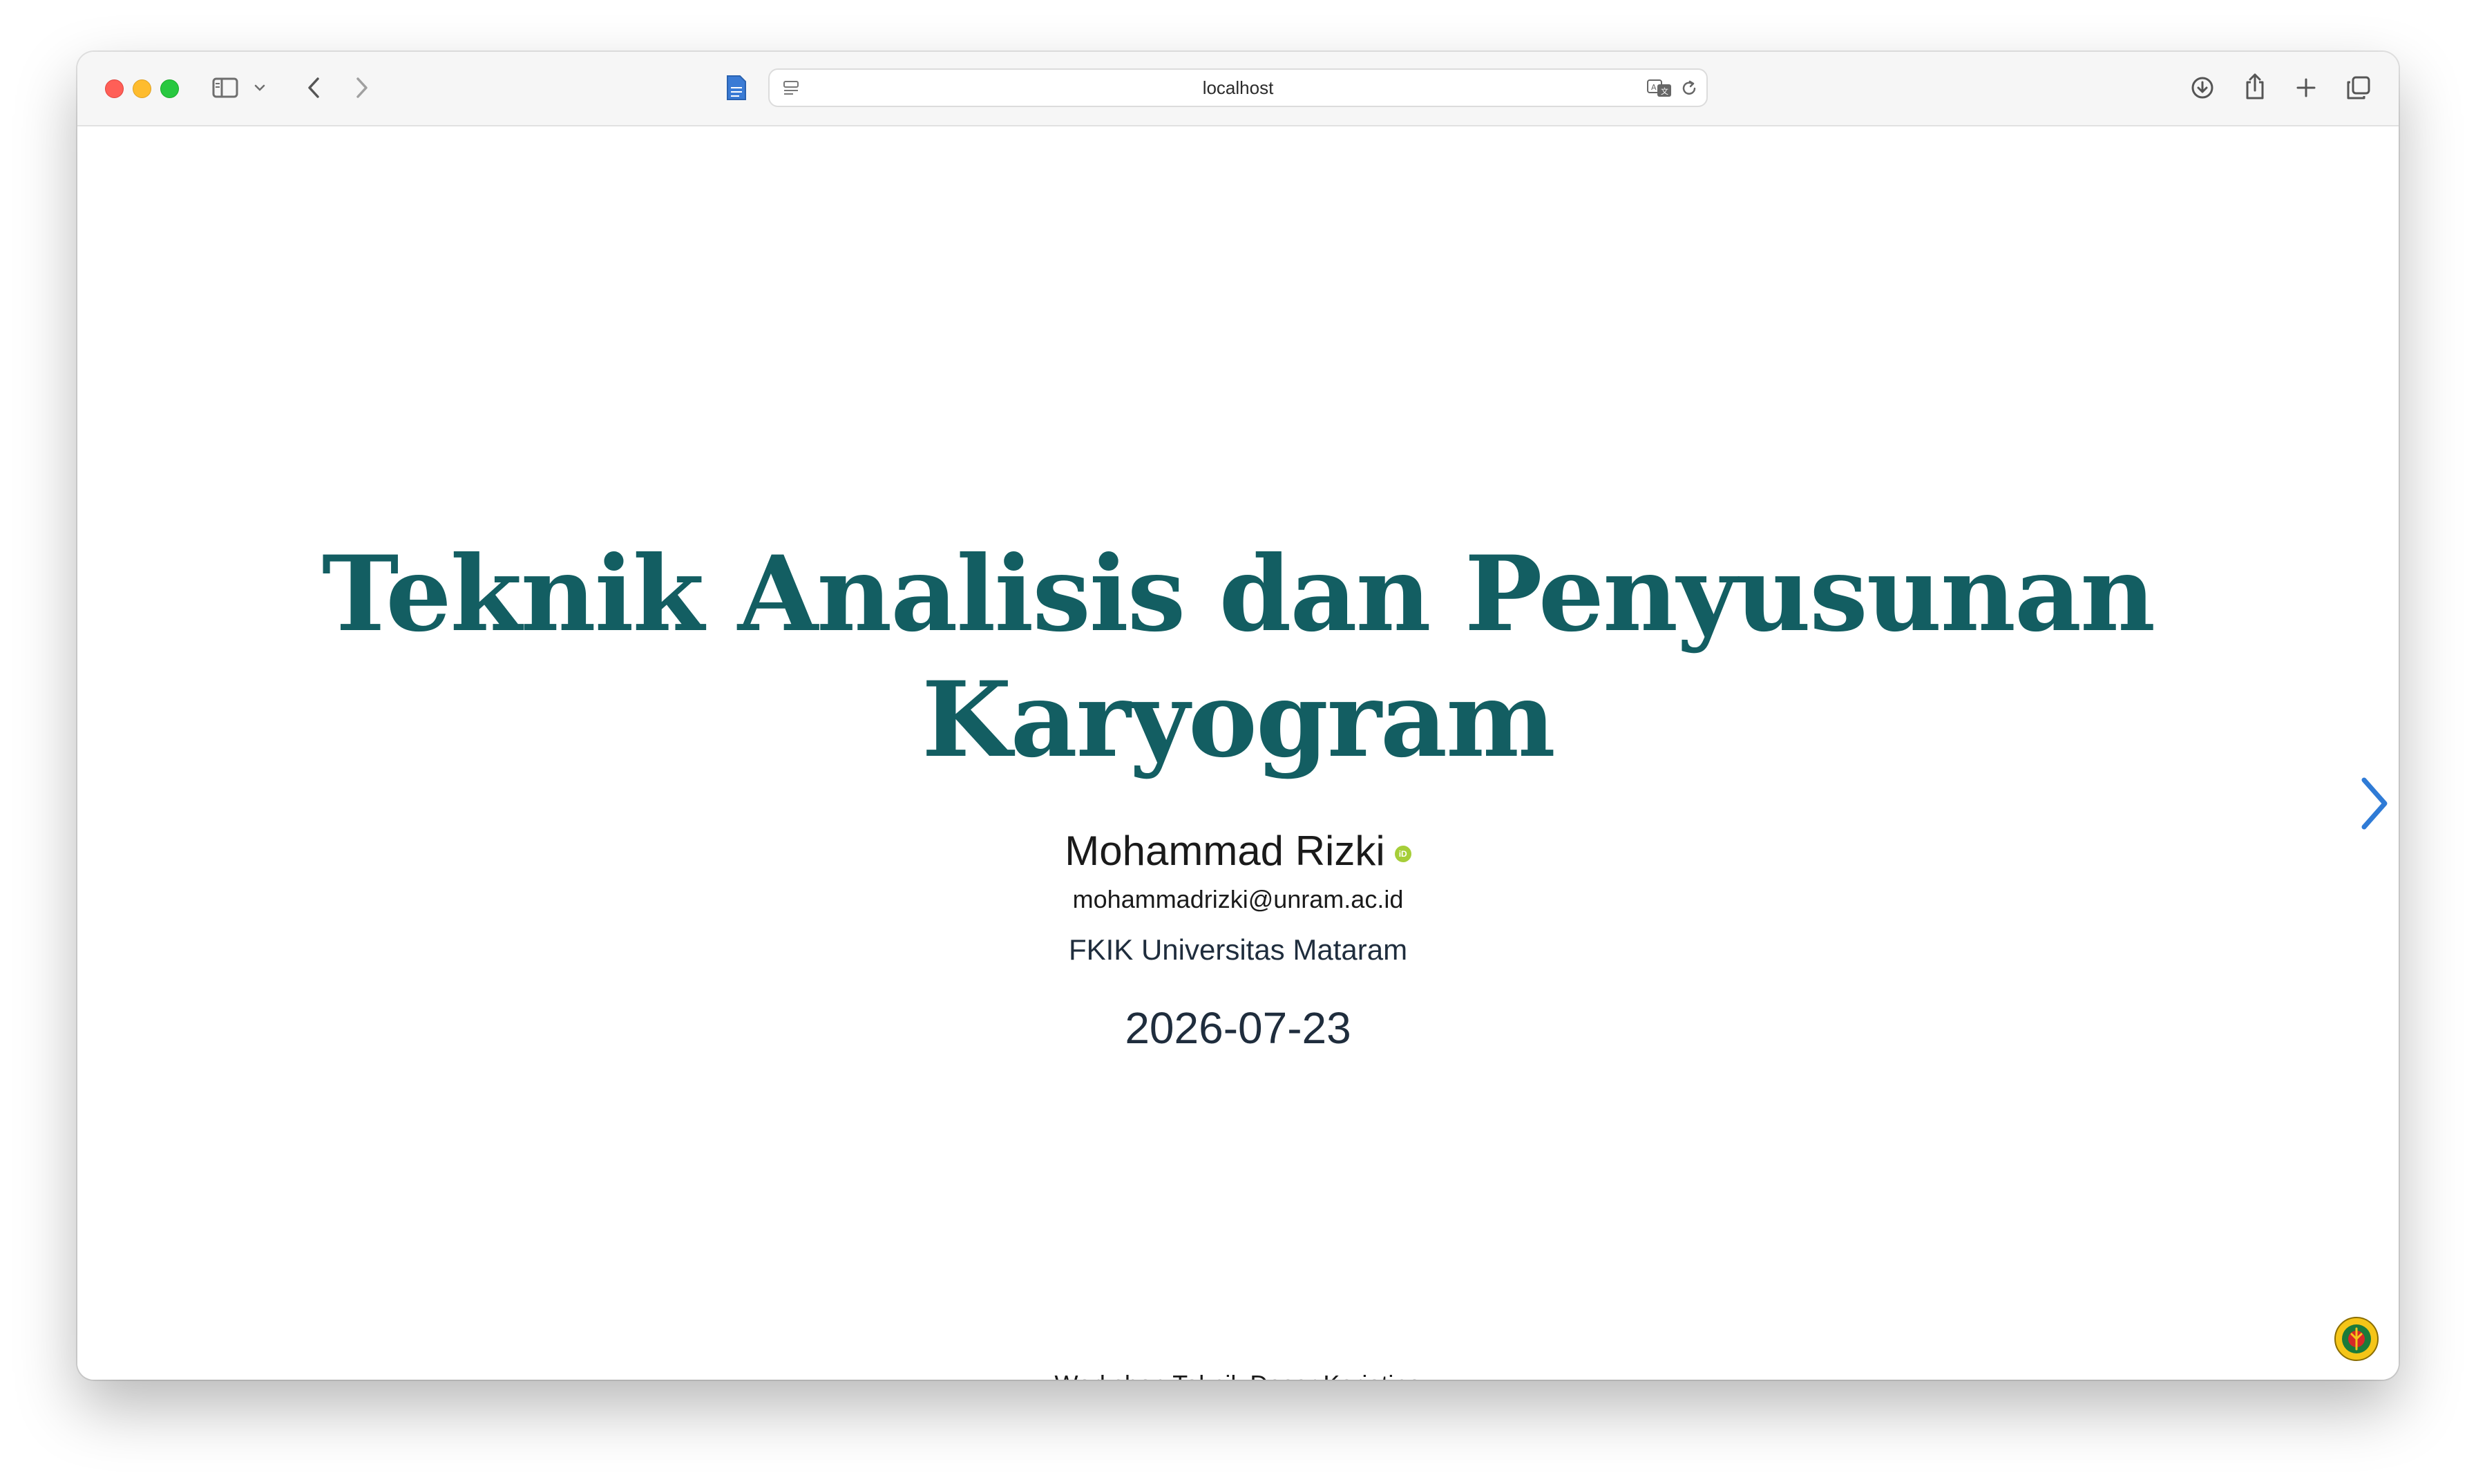 This screenshot has height=1484, width=2476. I want to click on author-row: Mohammad Rizki iD, so click(1238, 851).